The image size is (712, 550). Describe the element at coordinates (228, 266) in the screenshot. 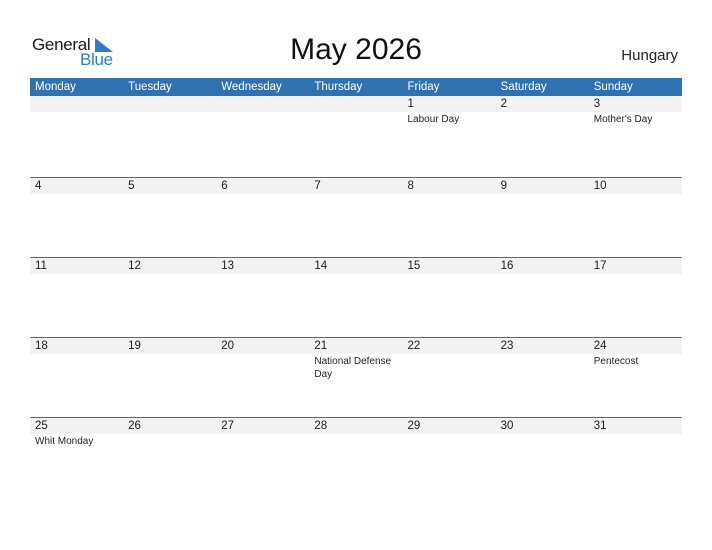

I see `day-number: 13` at that location.